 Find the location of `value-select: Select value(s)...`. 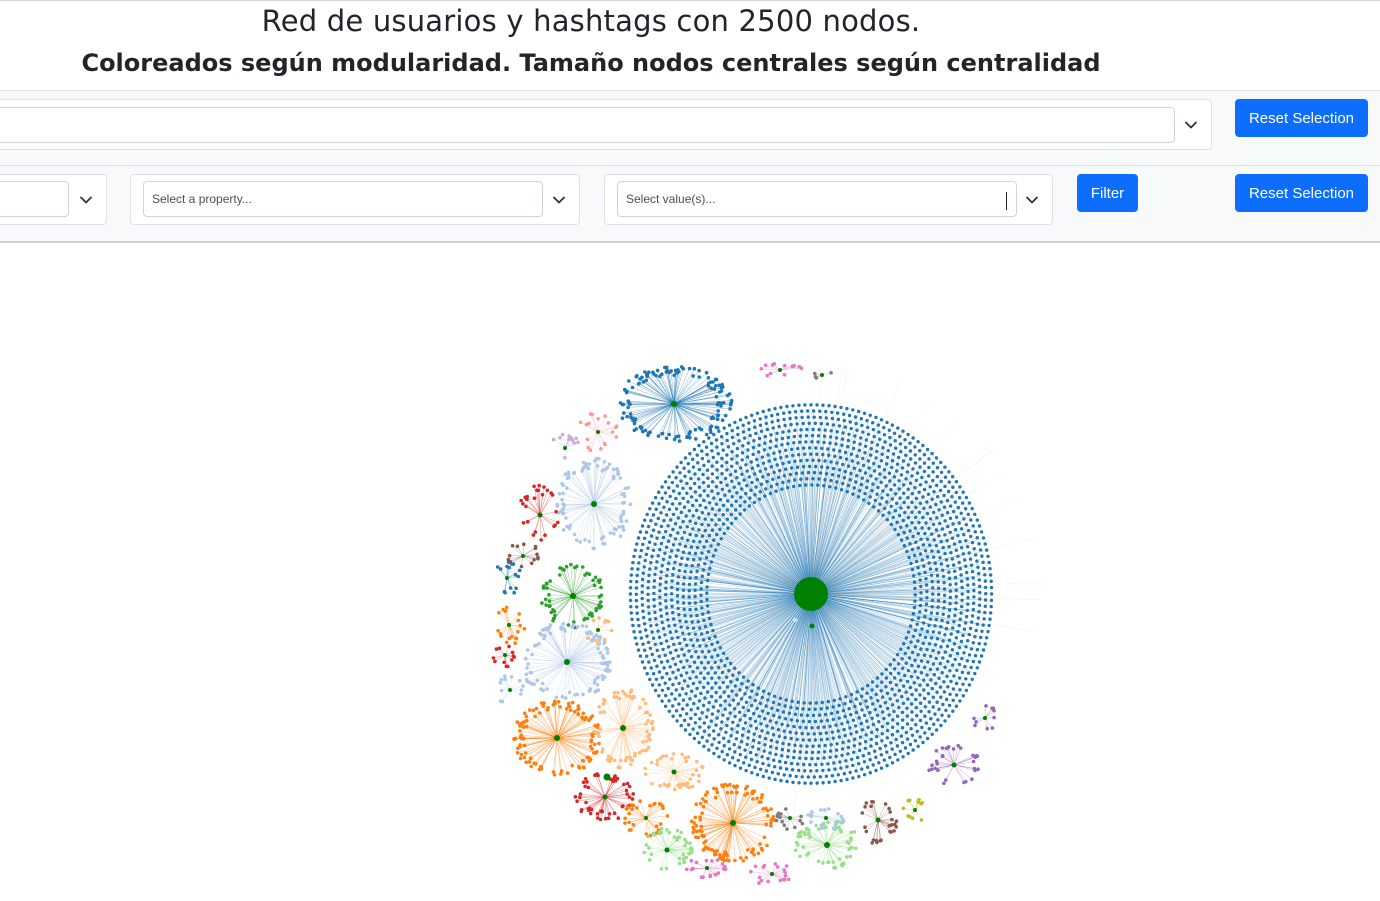

value-select: Select value(s)... is located at coordinates (817, 199).